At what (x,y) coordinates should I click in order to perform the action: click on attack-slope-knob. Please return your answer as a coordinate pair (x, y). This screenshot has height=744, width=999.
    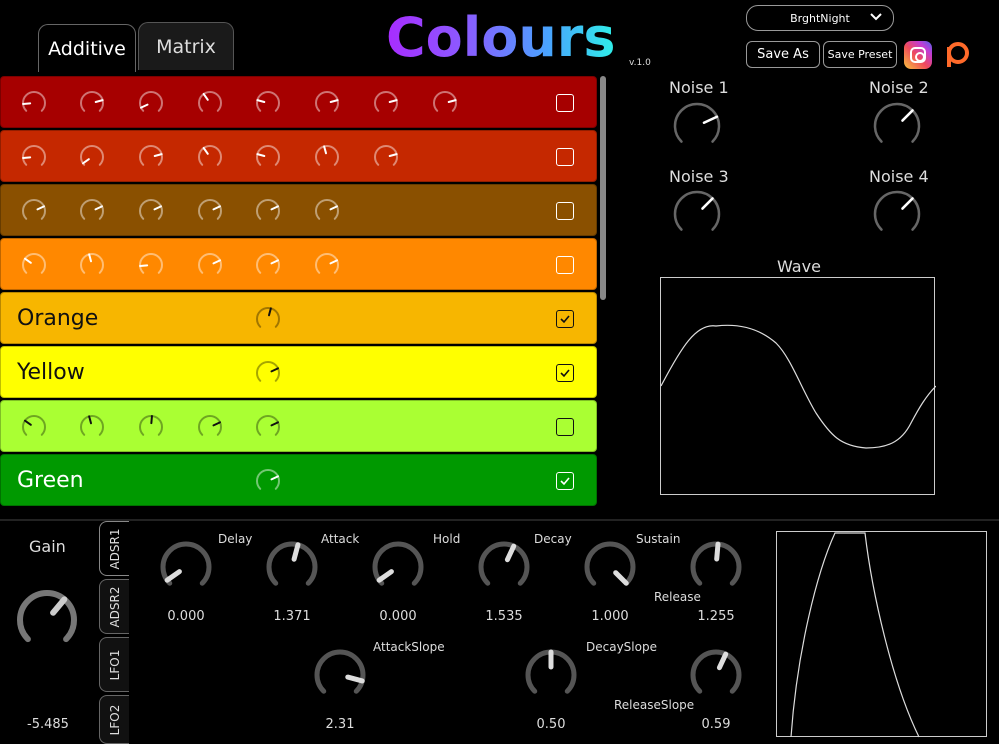
    Looking at the image, I should click on (340, 677).